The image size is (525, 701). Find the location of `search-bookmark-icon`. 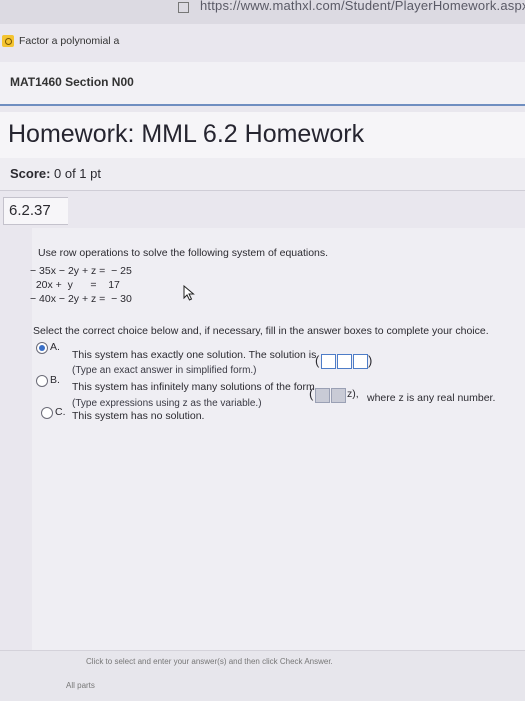

search-bookmark-icon is located at coordinates (8, 41).